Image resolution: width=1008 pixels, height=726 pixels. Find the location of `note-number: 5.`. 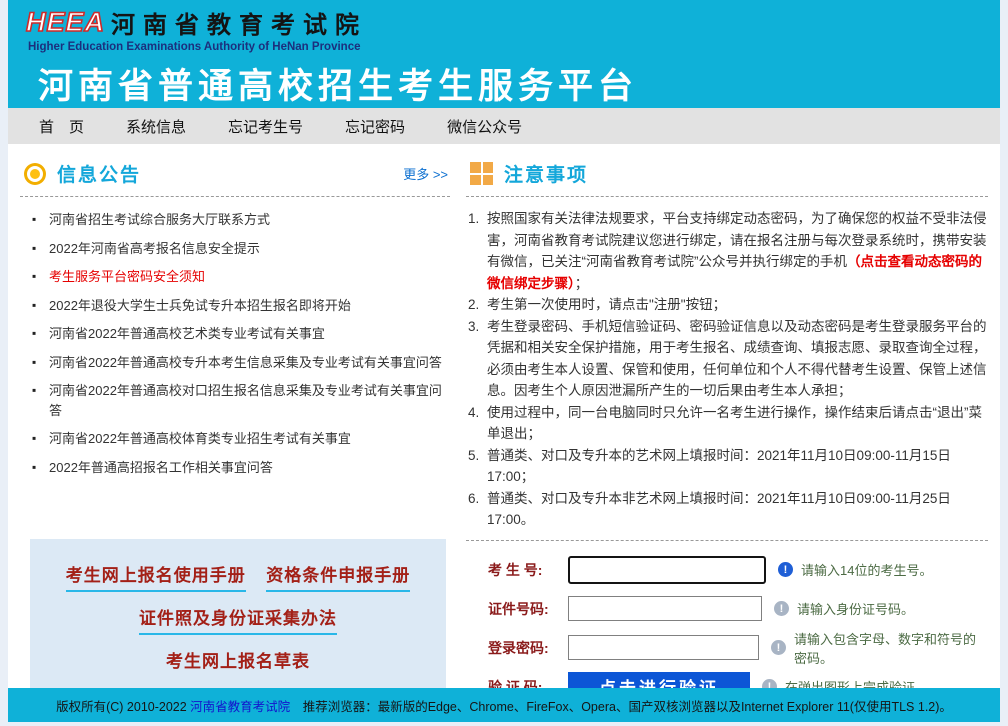

note-number: 5. is located at coordinates (474, 455).